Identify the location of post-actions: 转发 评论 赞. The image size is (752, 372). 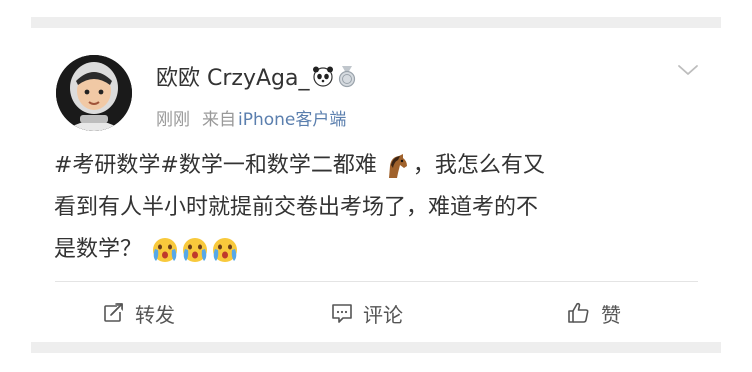
(376, 313).